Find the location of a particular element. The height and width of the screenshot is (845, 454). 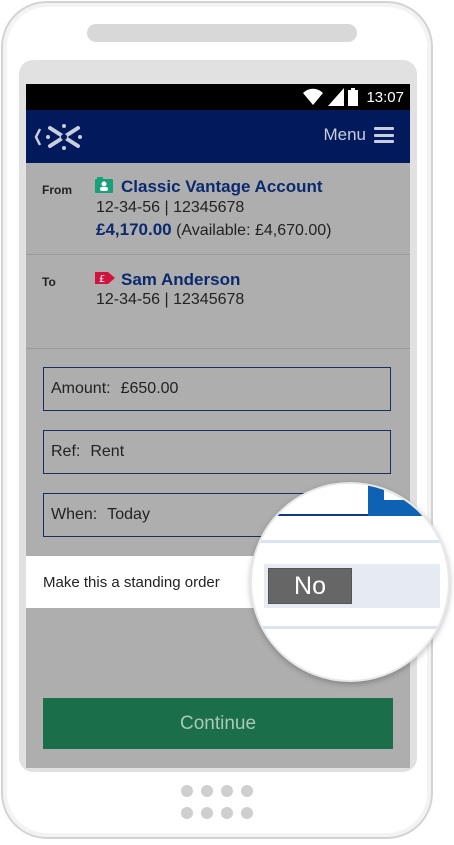

status-time: 13:07 is located at coordinates (385, 97).